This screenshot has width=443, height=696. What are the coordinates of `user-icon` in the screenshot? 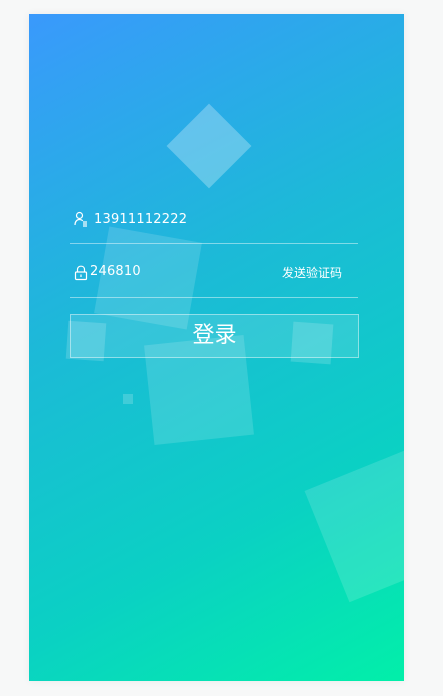 It's located at (80, 219).